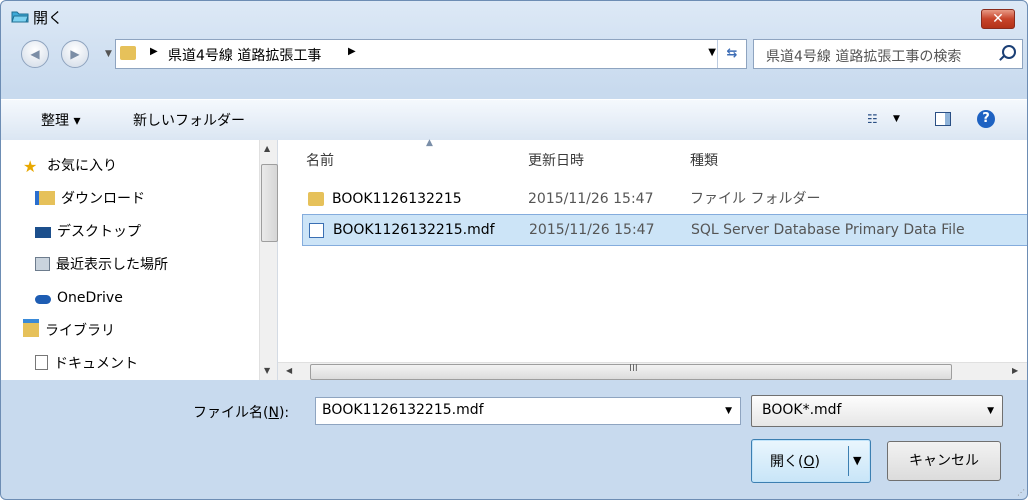 This screenshot has height=500, width=1028. What do you see at coordinates (1021, 492) in the screenshot?
I see `resize-grip-icon: ⋰` at bounding box center [1021, 492].